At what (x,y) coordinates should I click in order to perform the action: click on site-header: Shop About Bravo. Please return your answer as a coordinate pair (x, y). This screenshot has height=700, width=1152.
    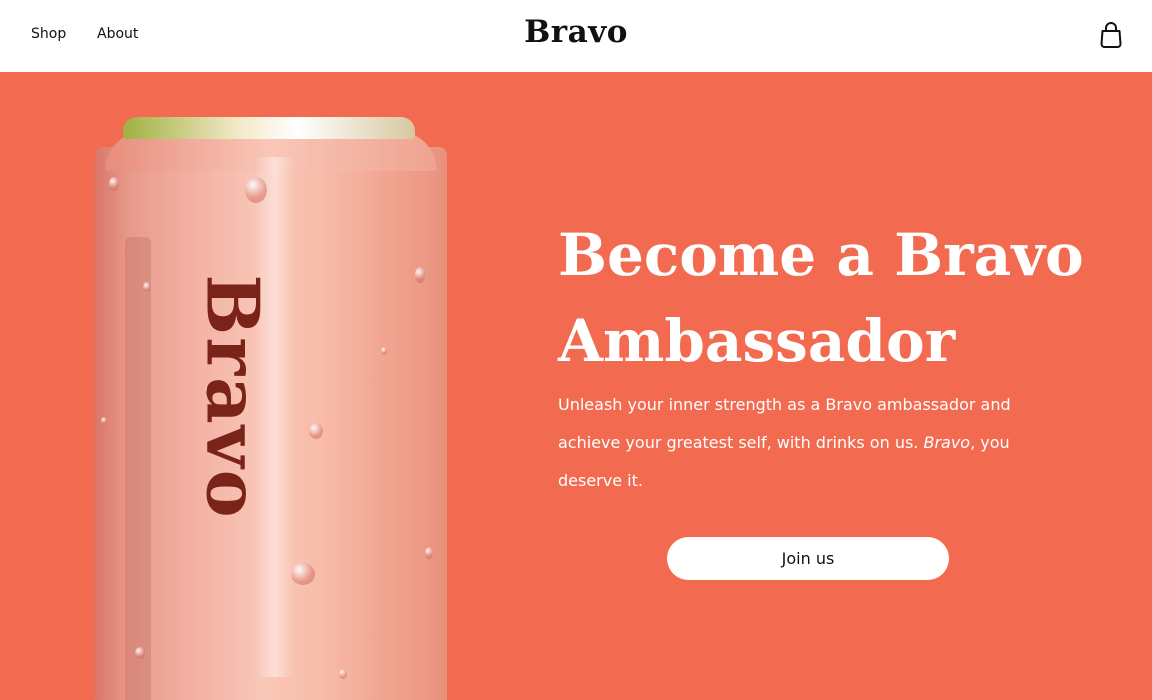
    Looking at the image, I should click on (576, 36).